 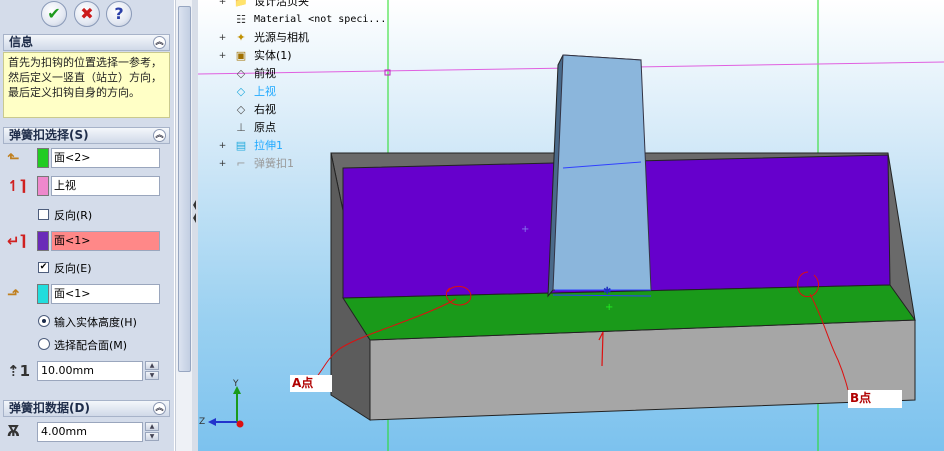 I want to click on direction-arrow-icon: ↵⌉, so click(x=17, y=241).